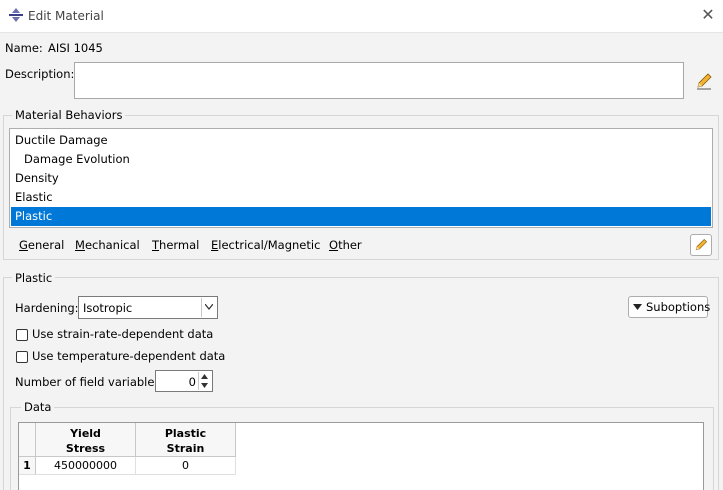 The width and height of the screenshot is (723, 490). I want to click on data-group-title: Data, so click(38, 407).